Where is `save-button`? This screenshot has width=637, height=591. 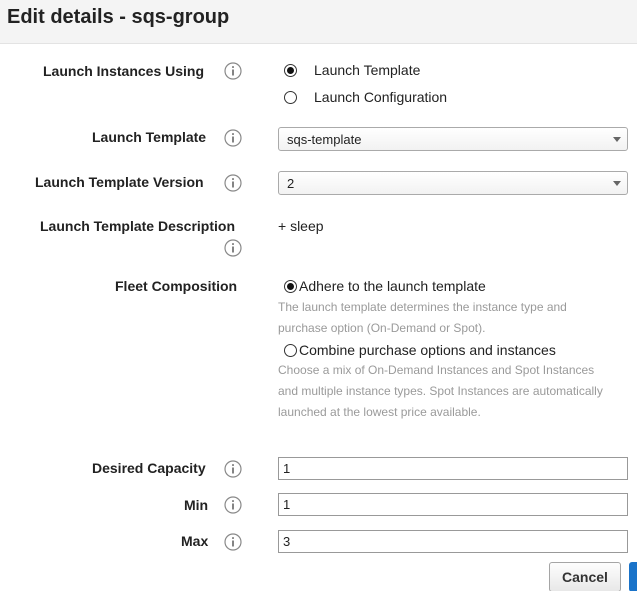 save-button is located at coordinates (633, 576).